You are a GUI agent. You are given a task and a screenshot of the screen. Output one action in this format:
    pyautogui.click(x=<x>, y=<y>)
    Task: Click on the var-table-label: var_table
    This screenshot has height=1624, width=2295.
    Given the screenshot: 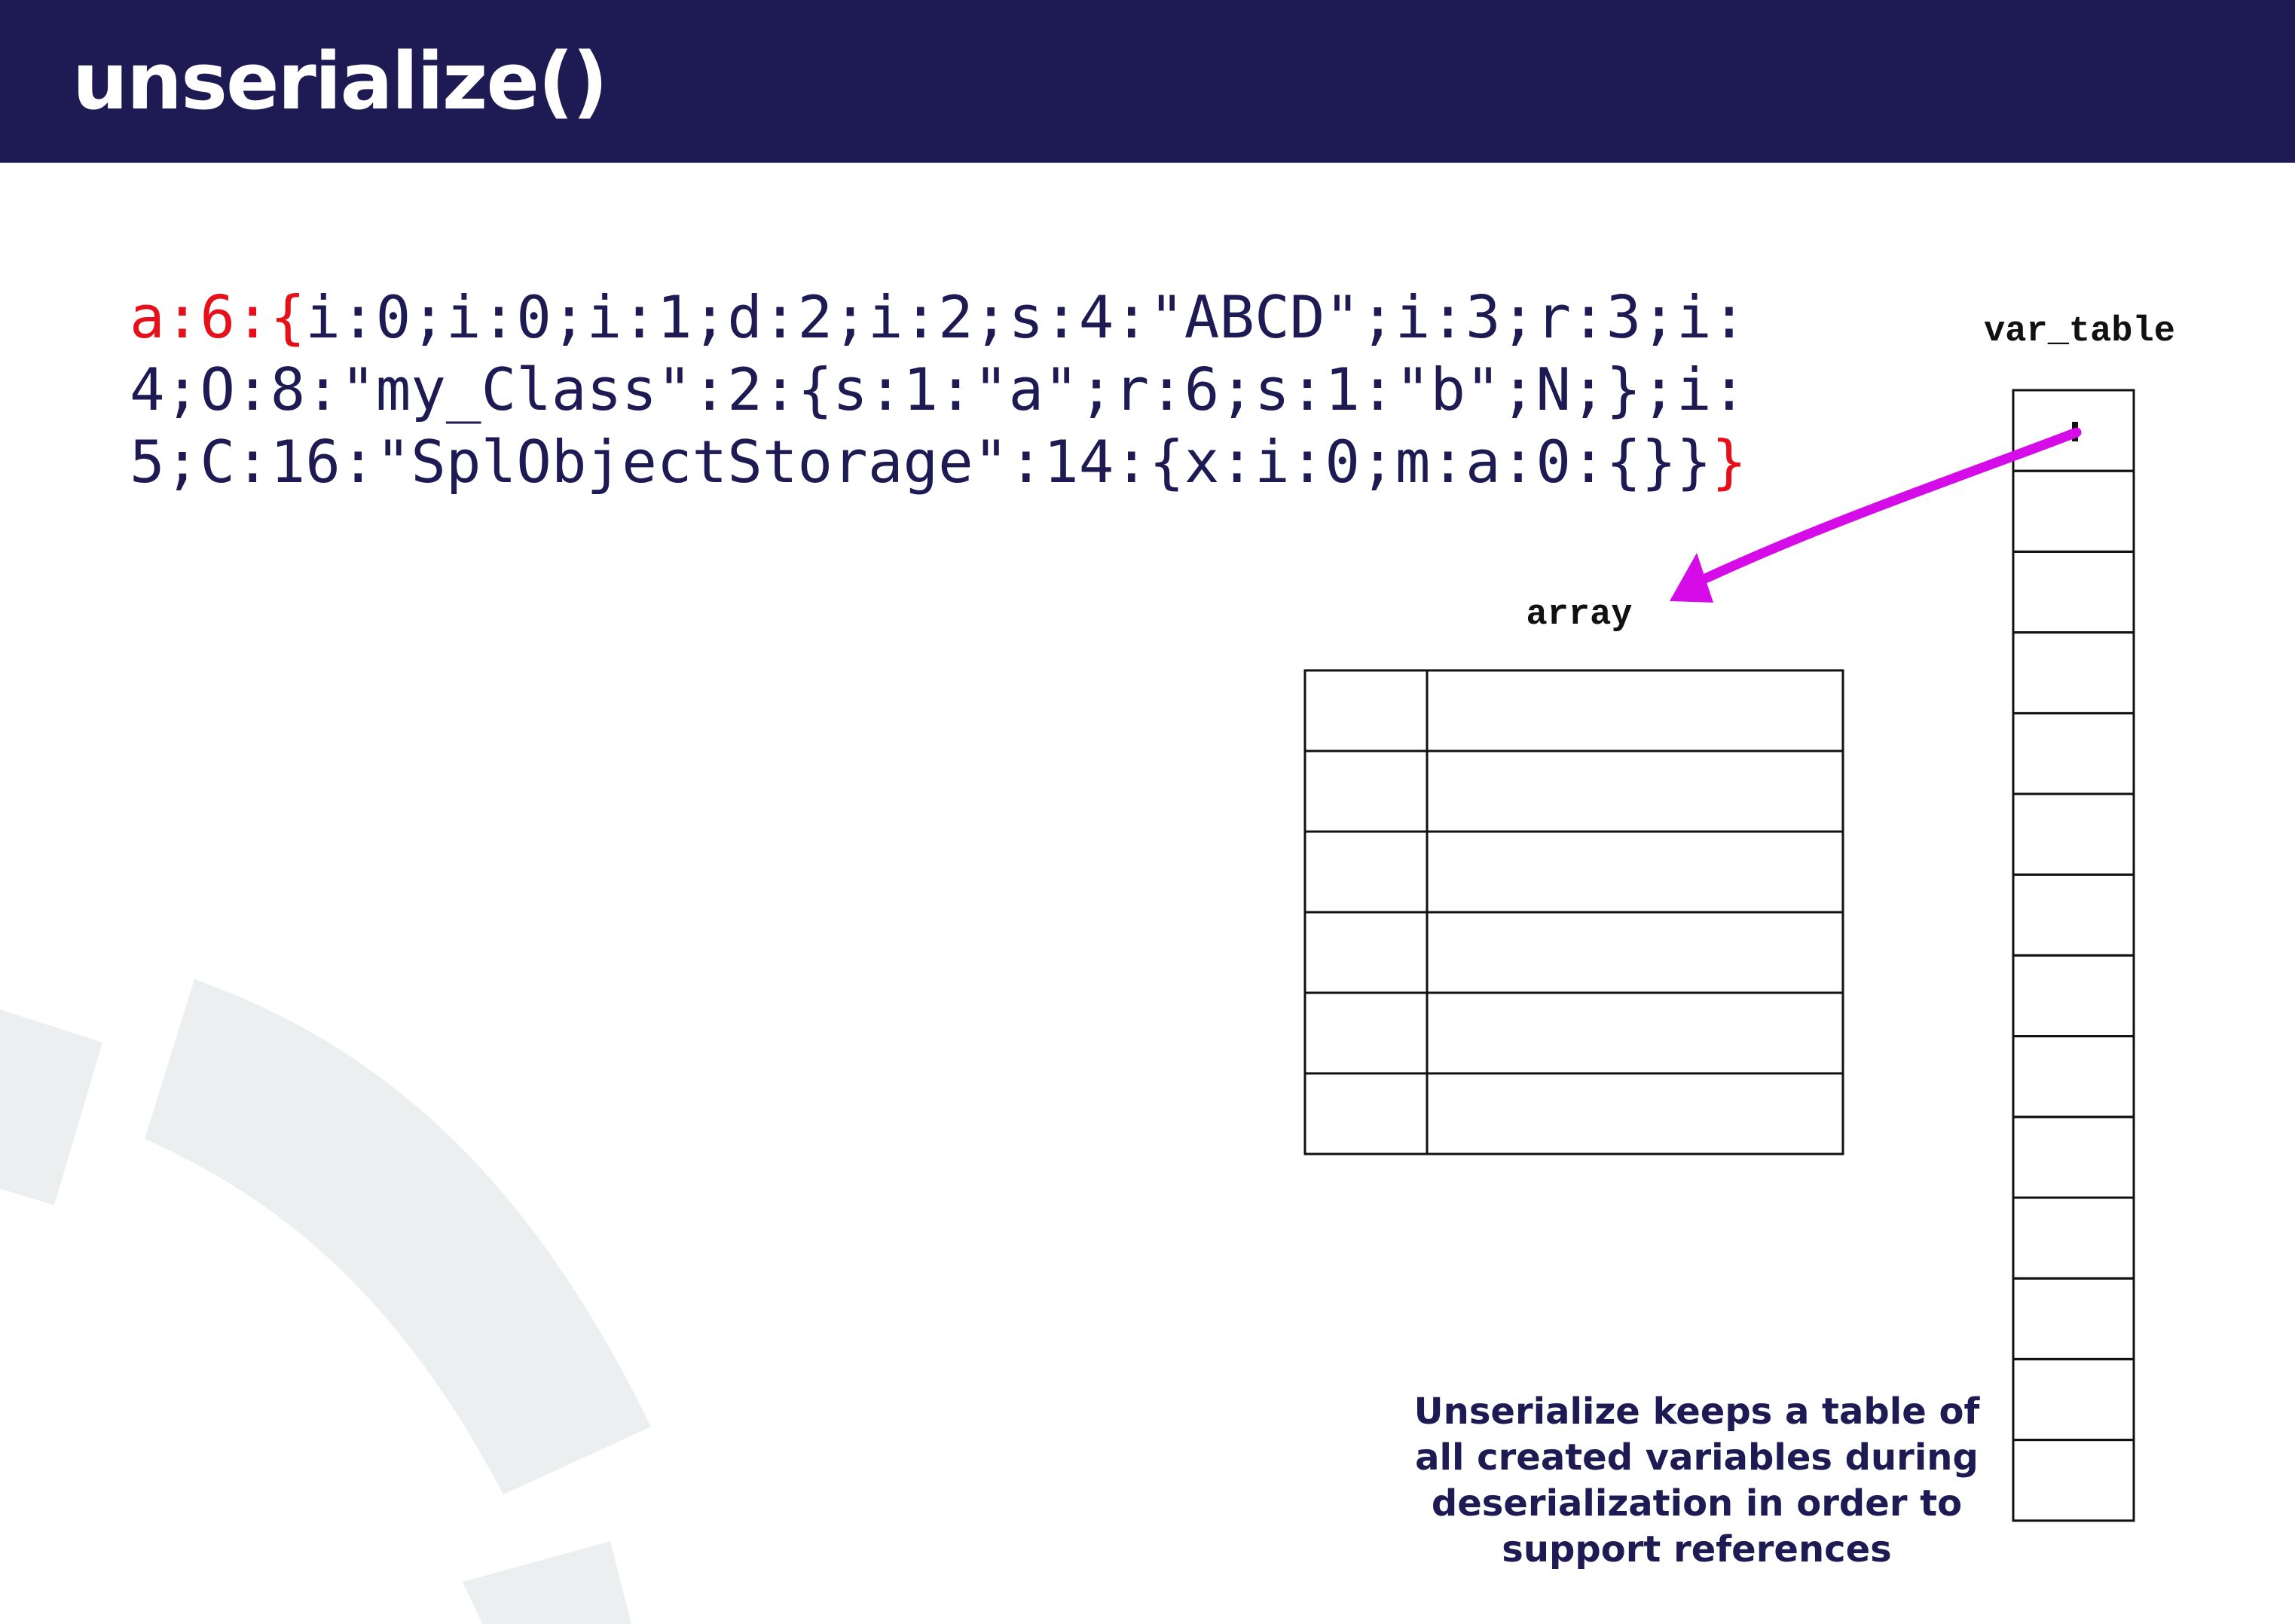 What is the action you would take?
    pyautogui.click(x=2080, y=332)
    